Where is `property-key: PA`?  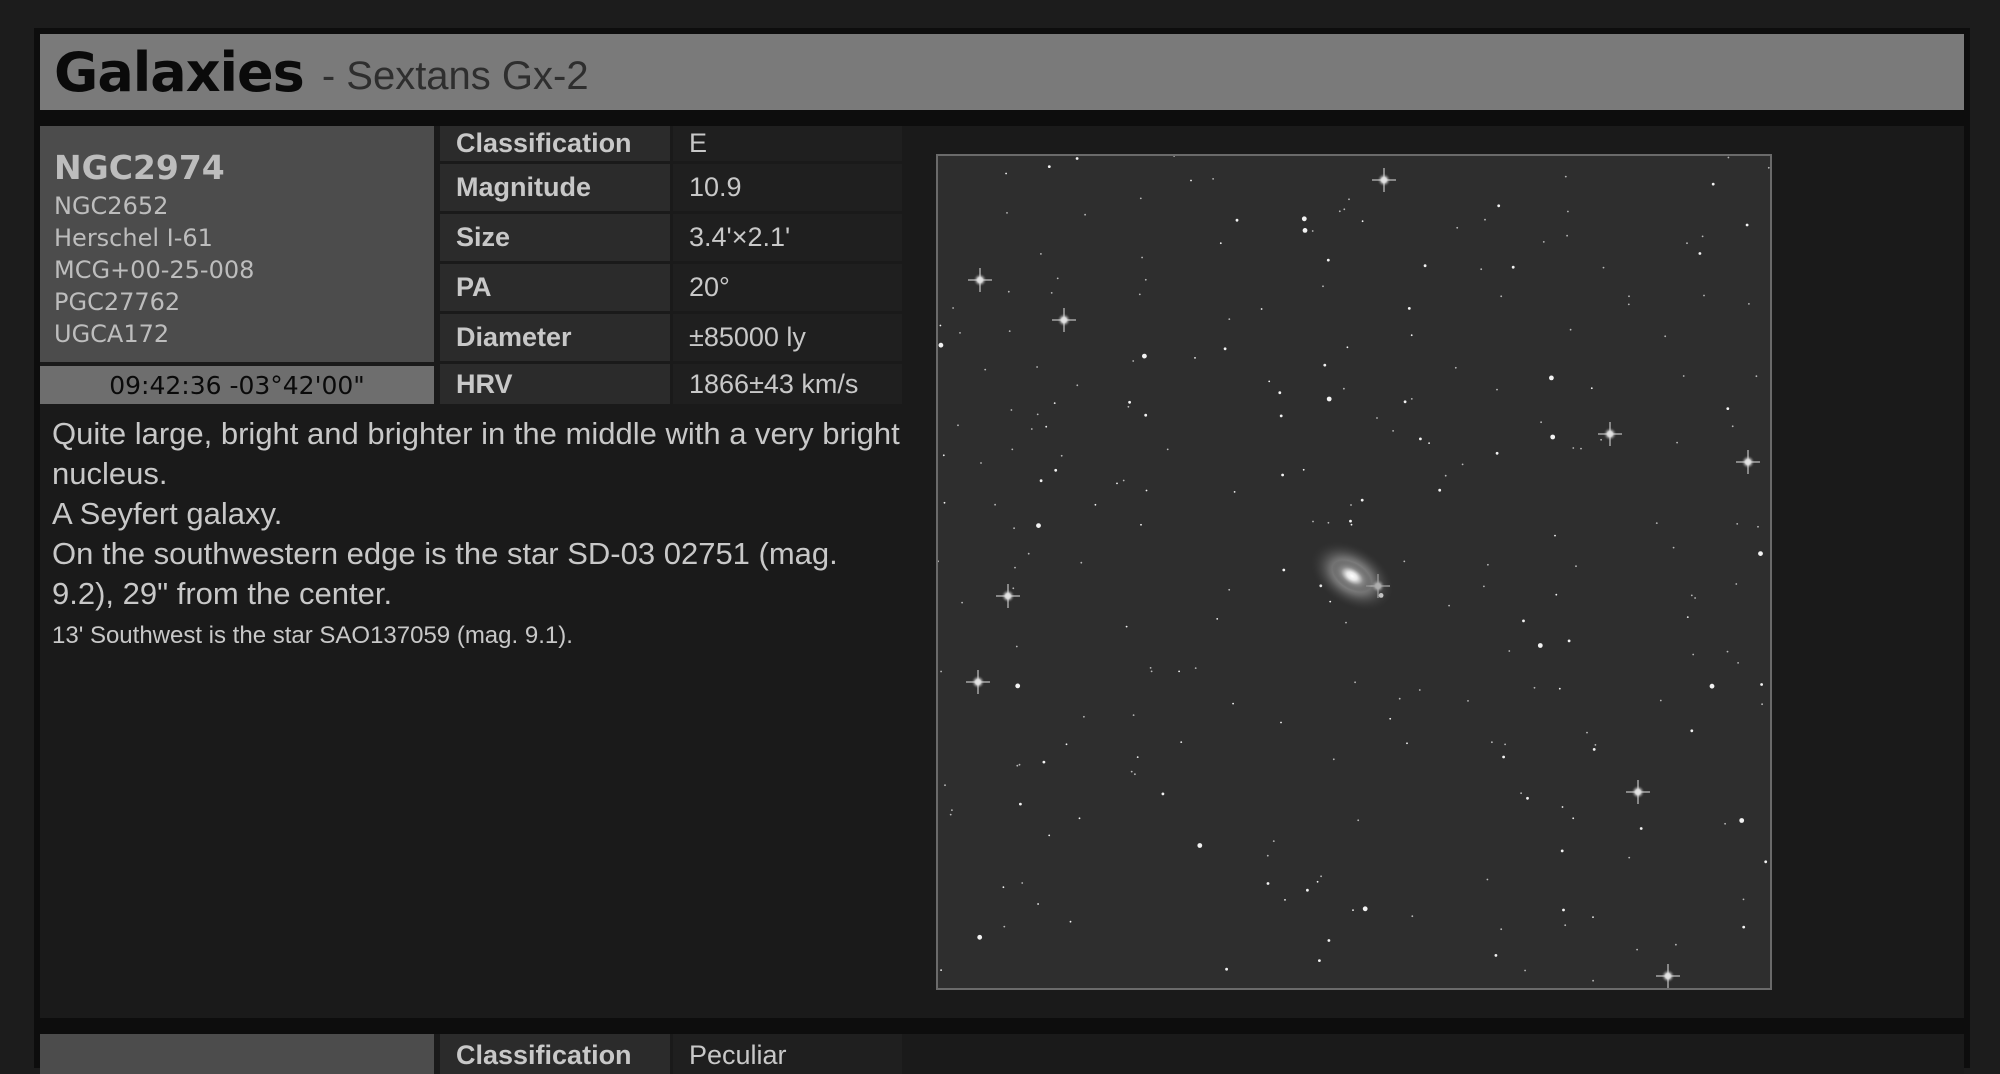 property-key: PA is located at coordinates (555, 287).